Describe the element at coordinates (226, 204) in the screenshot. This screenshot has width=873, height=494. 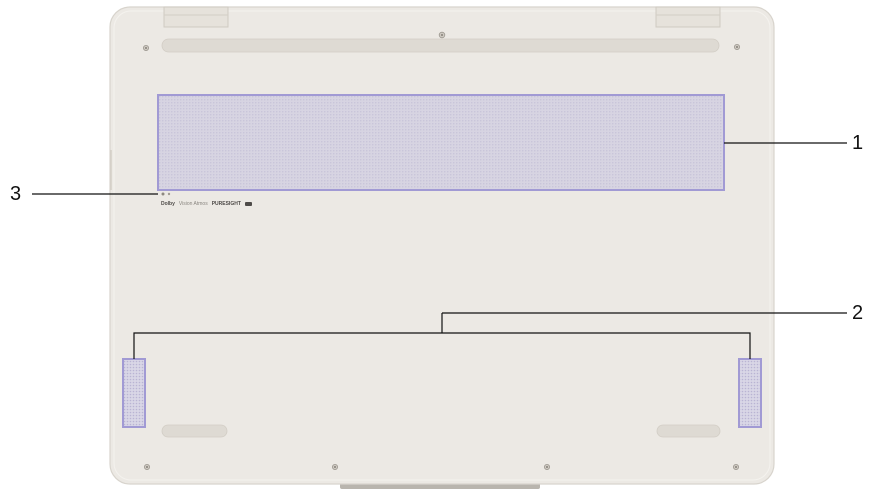
I see `puresight-logo-text: PURESIGHT` at that location.